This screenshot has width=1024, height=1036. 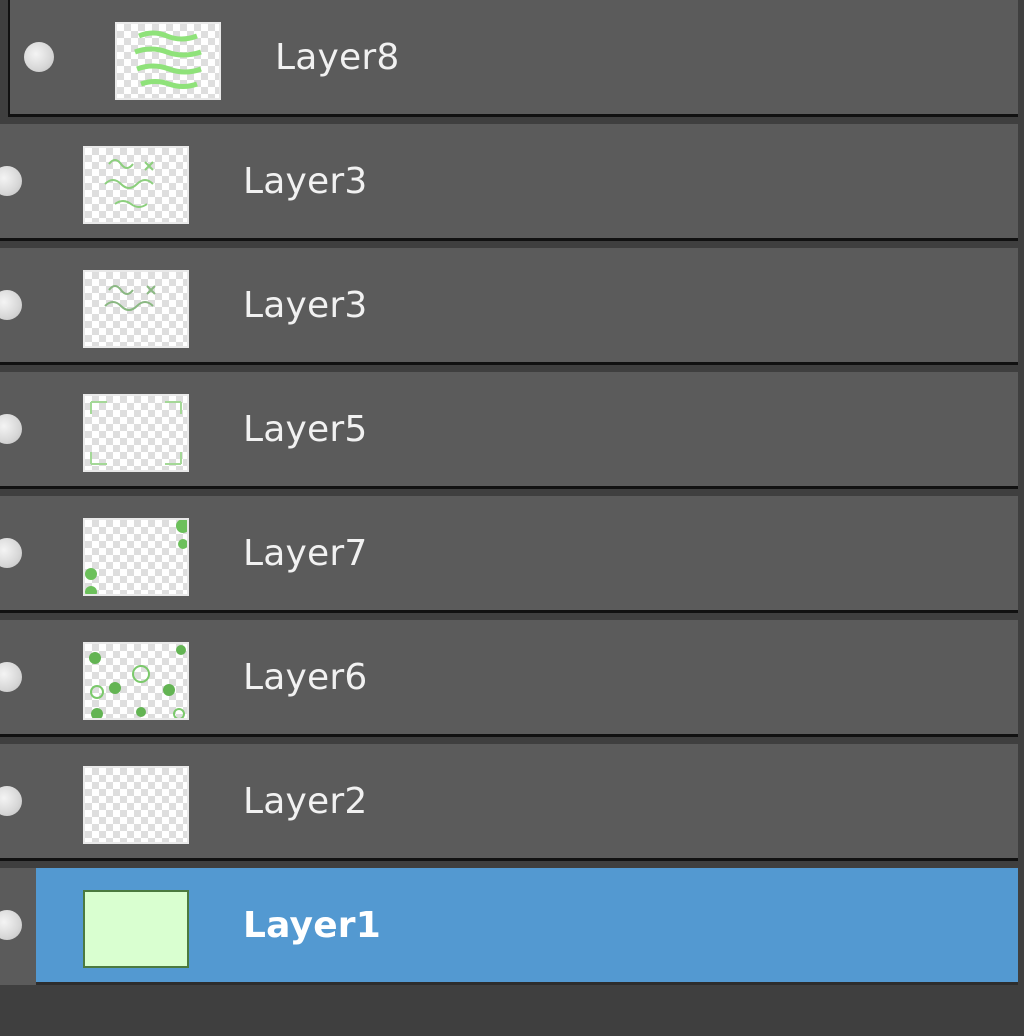 What do you see at coordinates (509, 554) in the screenshot?
I see `layer-row-layer7: Layer7` at bounding box center [509, 554].